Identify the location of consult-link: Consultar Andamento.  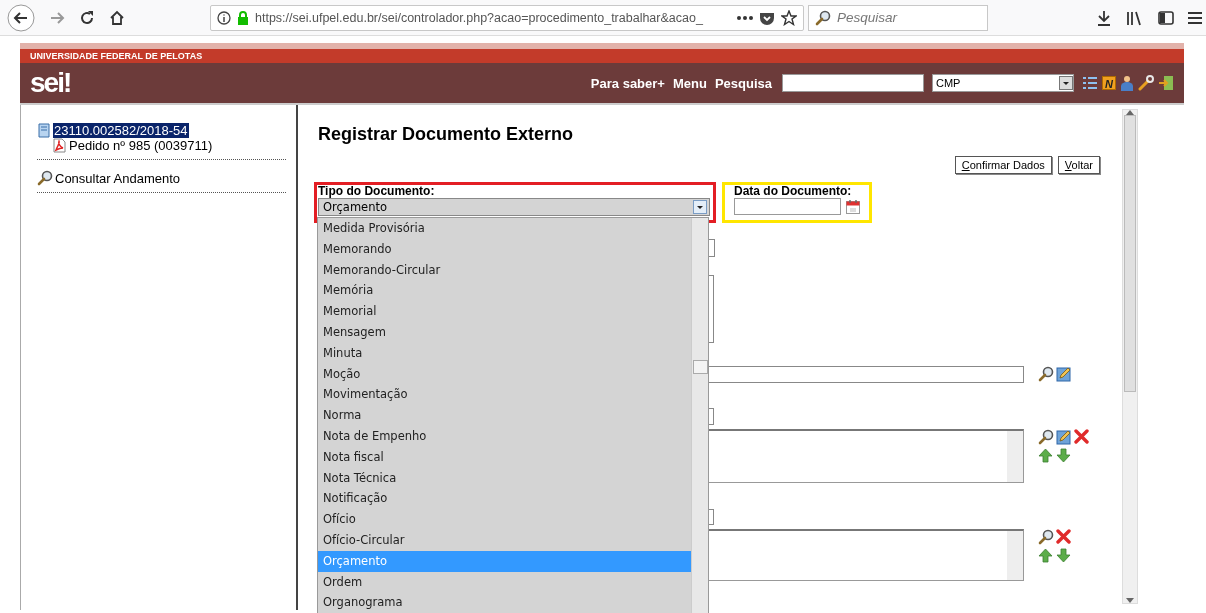
(118, 178).